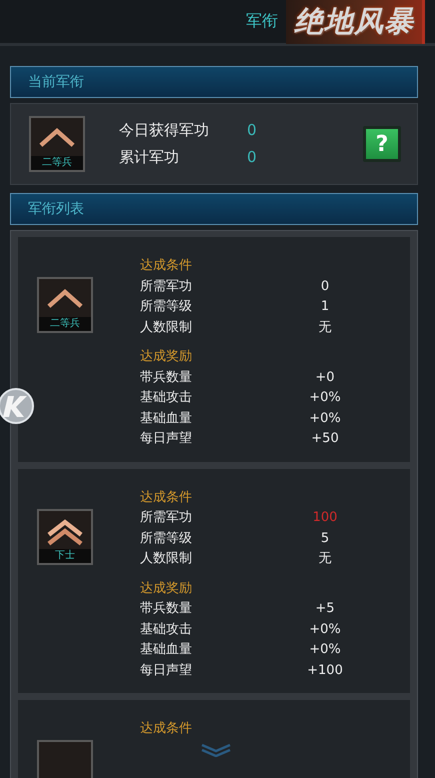  Describe the element at coordinates (216, 750) in the screenshot. I see `scroll-down-icon` at that location.